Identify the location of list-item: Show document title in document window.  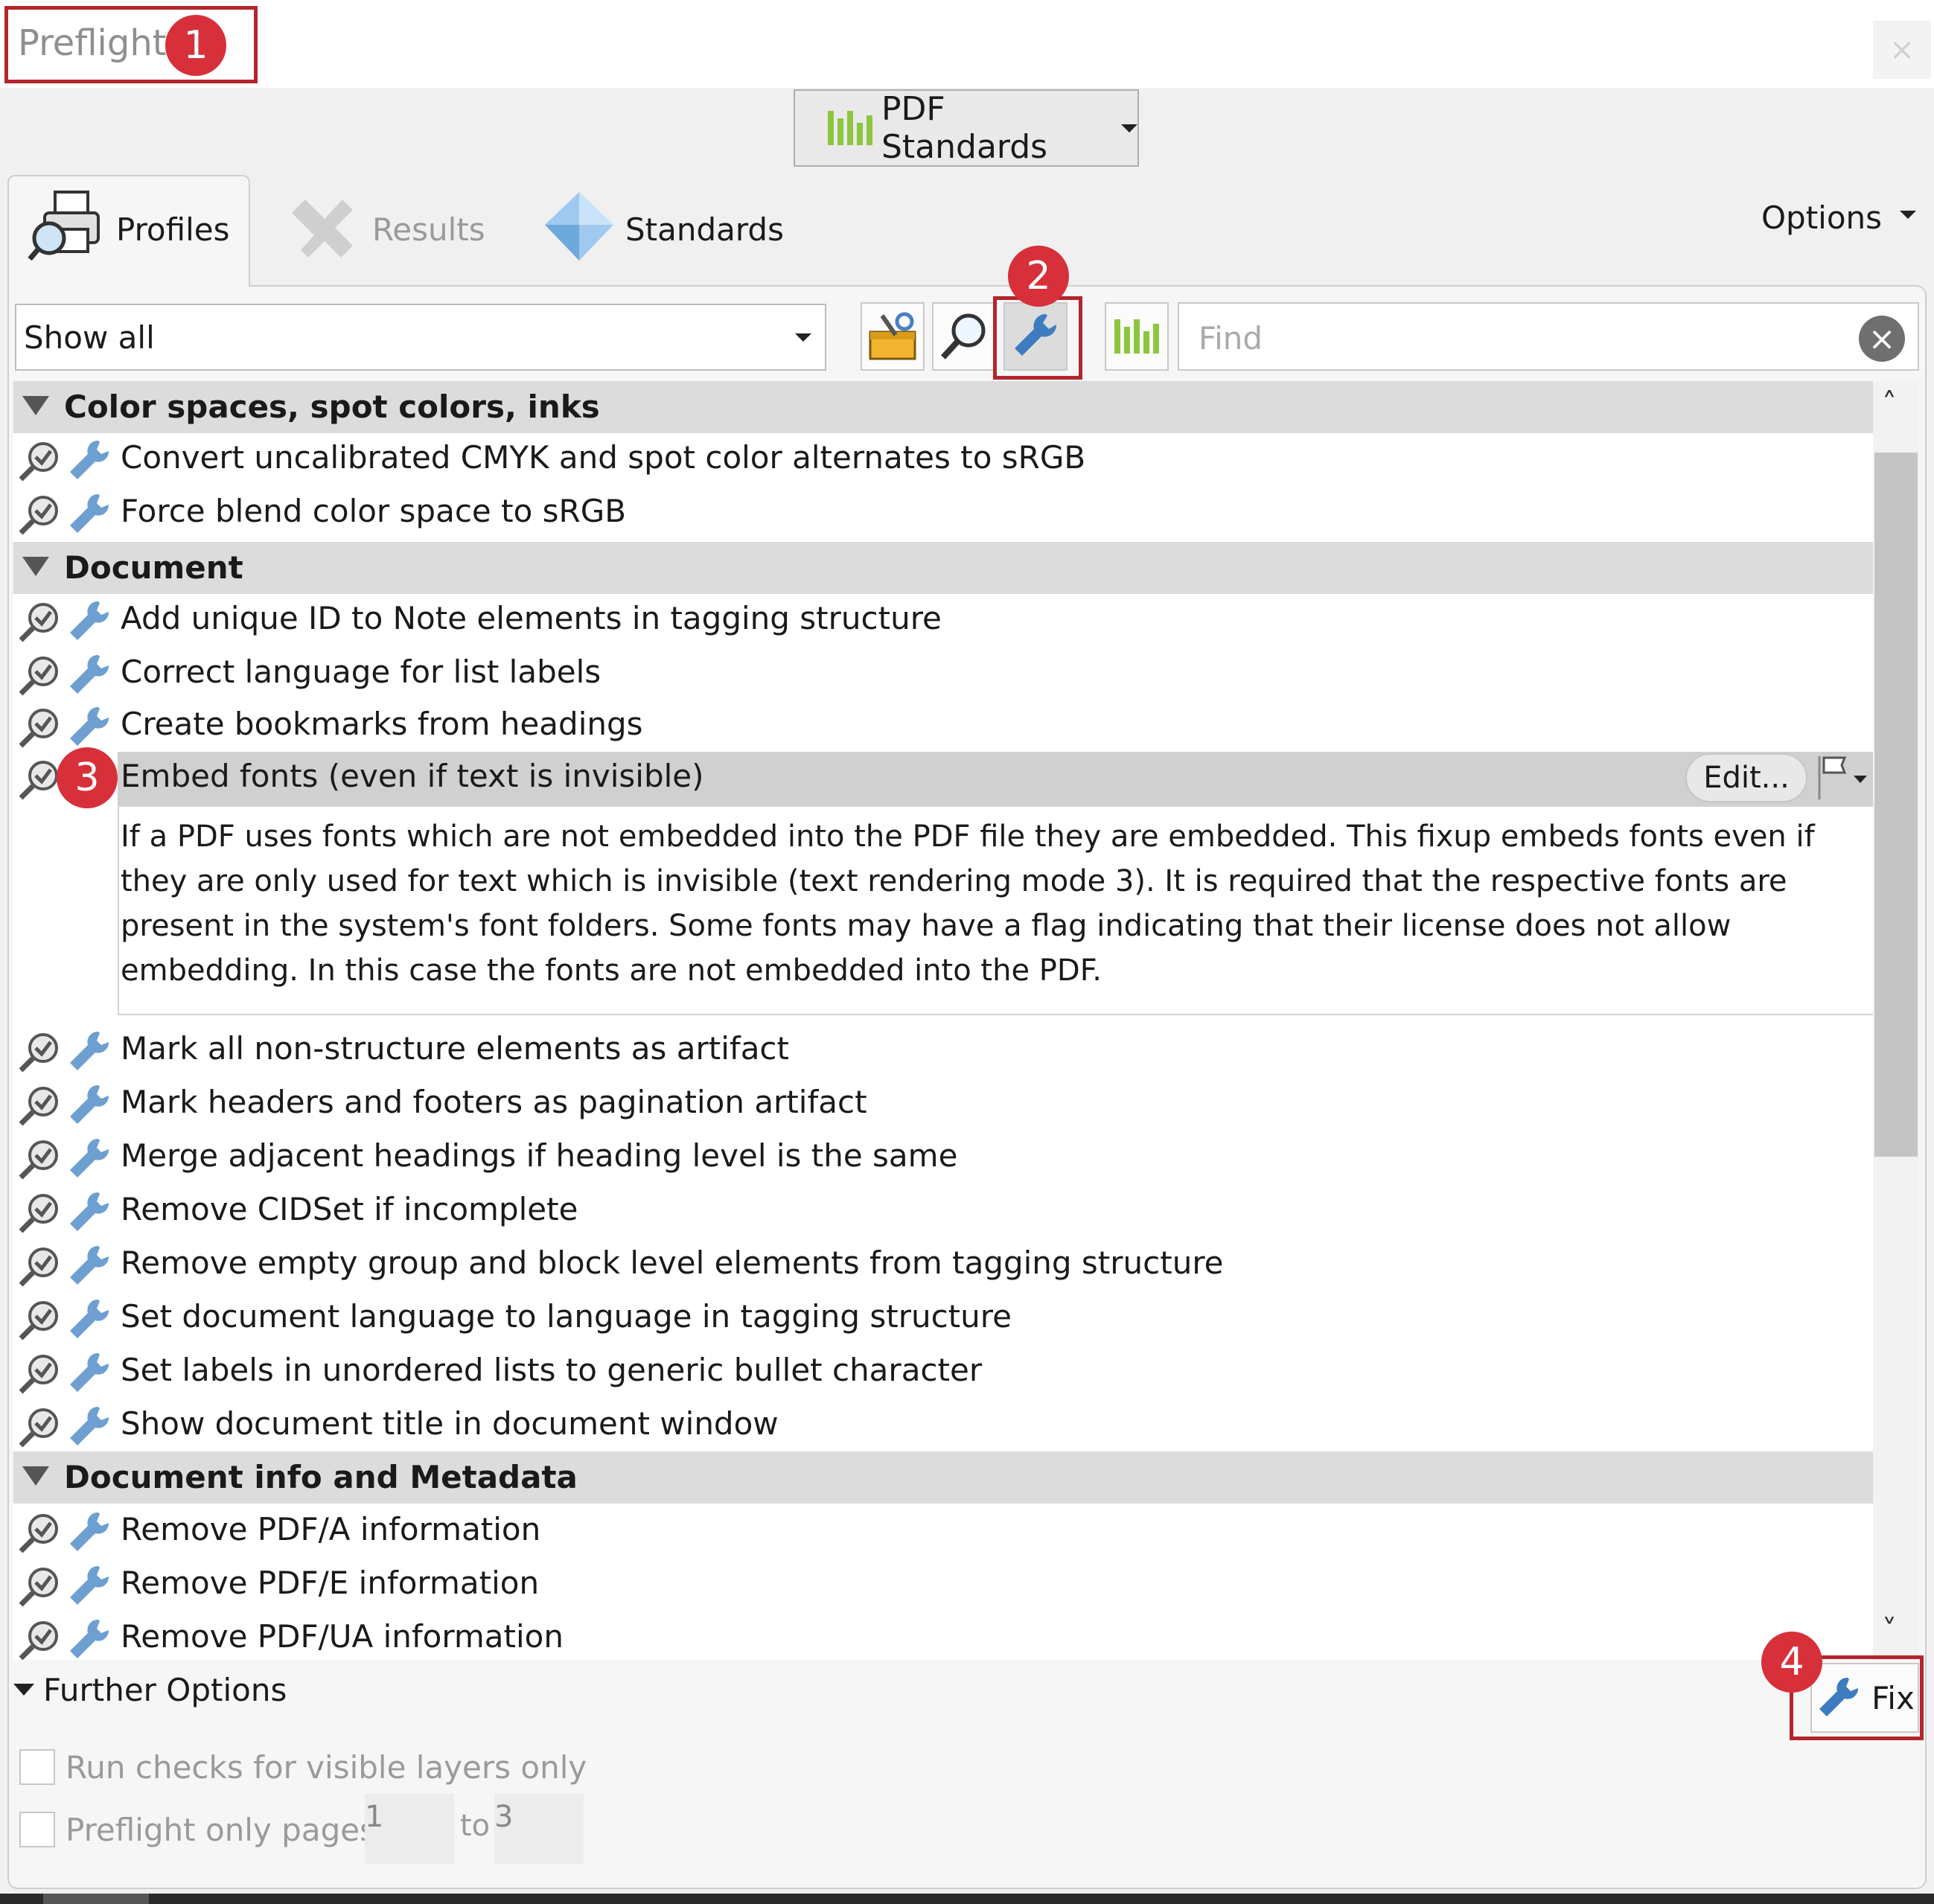
(943, 1426).